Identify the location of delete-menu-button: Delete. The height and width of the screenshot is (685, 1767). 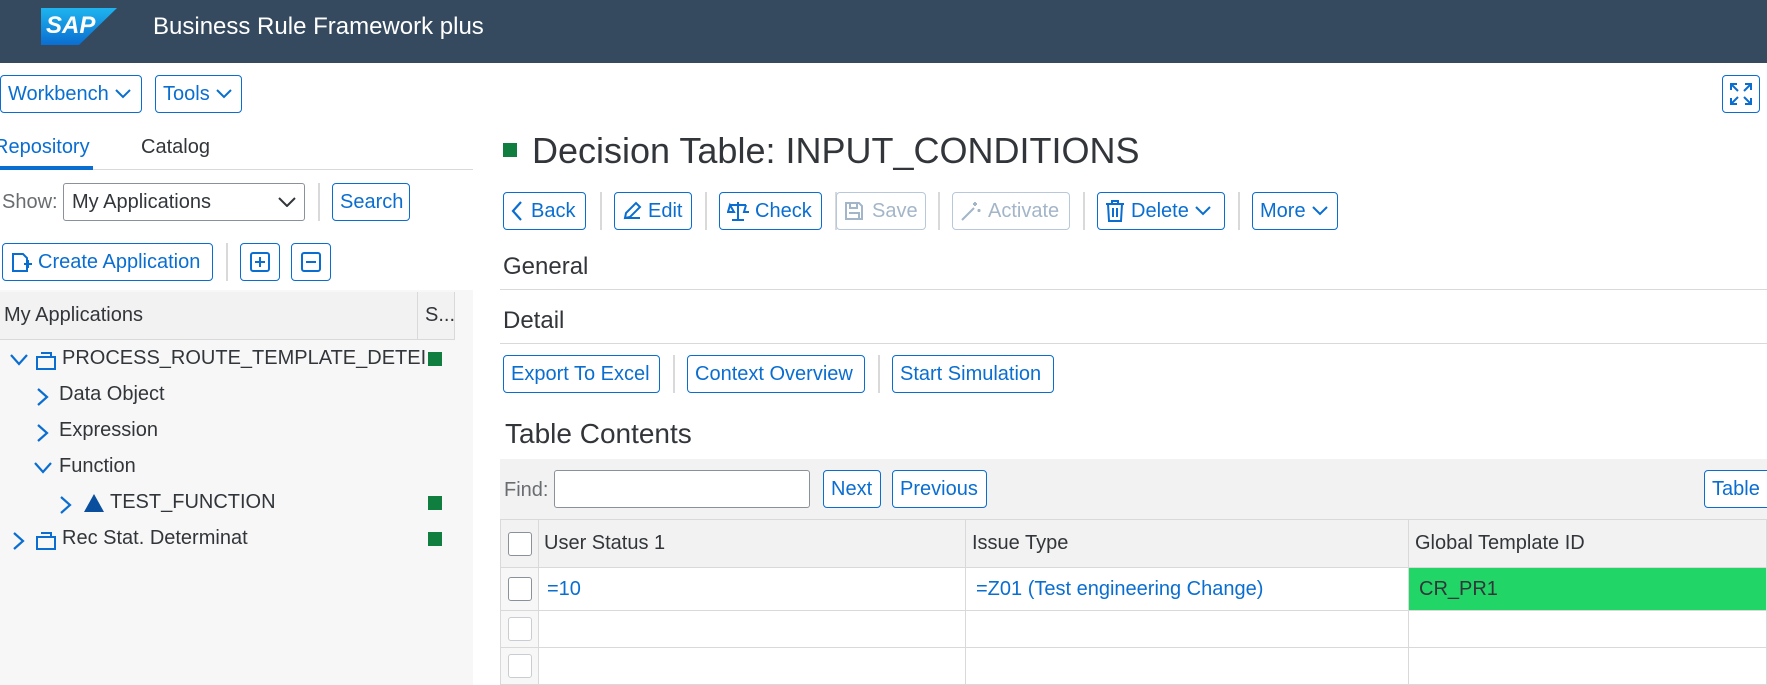
(1161, 211).